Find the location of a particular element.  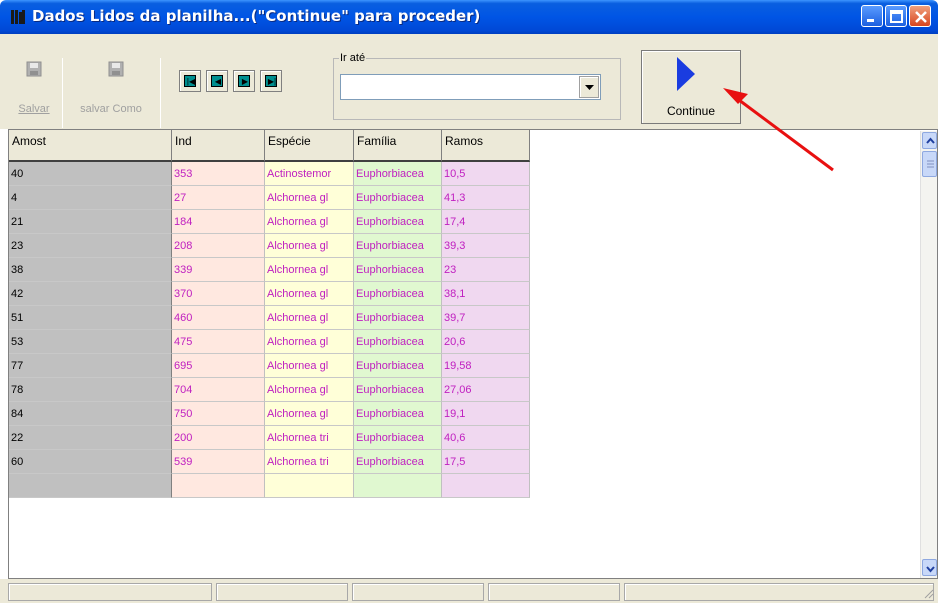

cell-ramos: 39,7 is located at coordinates (486, 318).